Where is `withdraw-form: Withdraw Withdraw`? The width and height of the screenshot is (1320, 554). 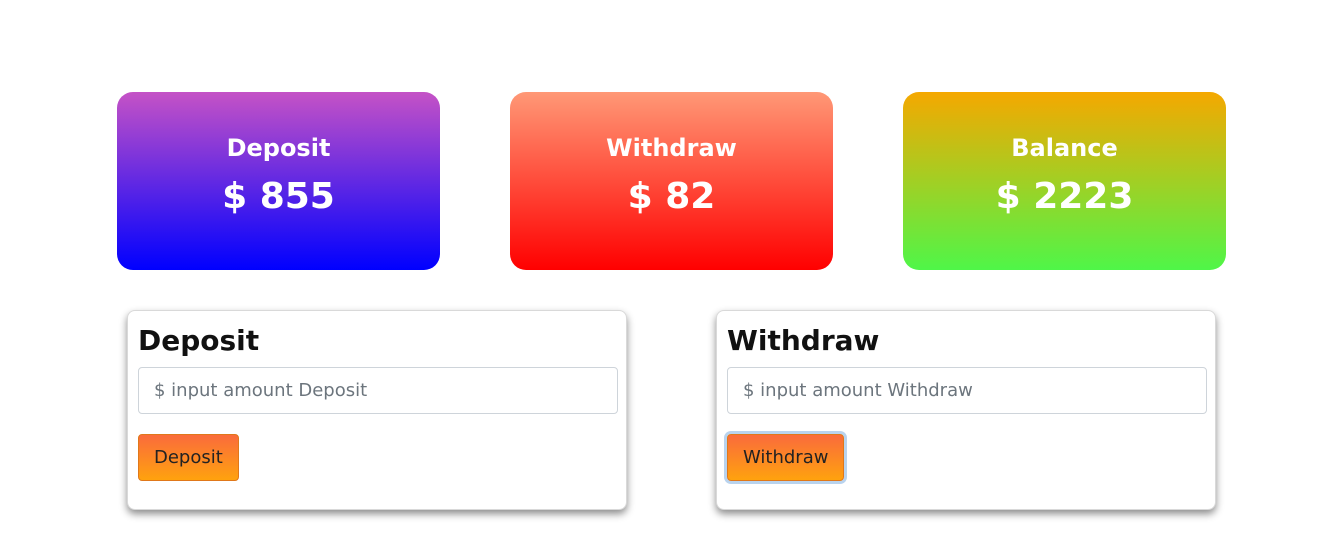 withdraw-form: Withdraw Withdraw is located at coordinates (966, 410).